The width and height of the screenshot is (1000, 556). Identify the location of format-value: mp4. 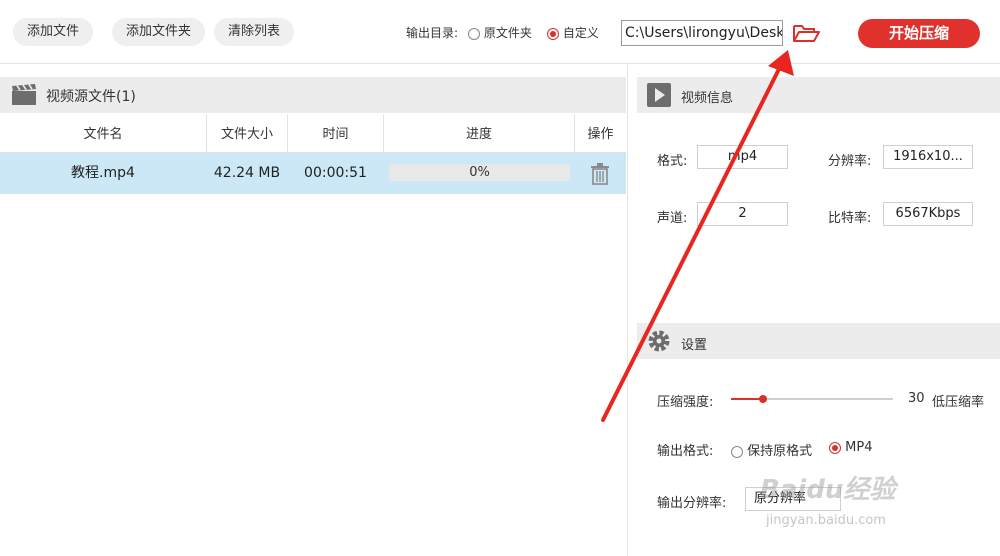
(742, 157).